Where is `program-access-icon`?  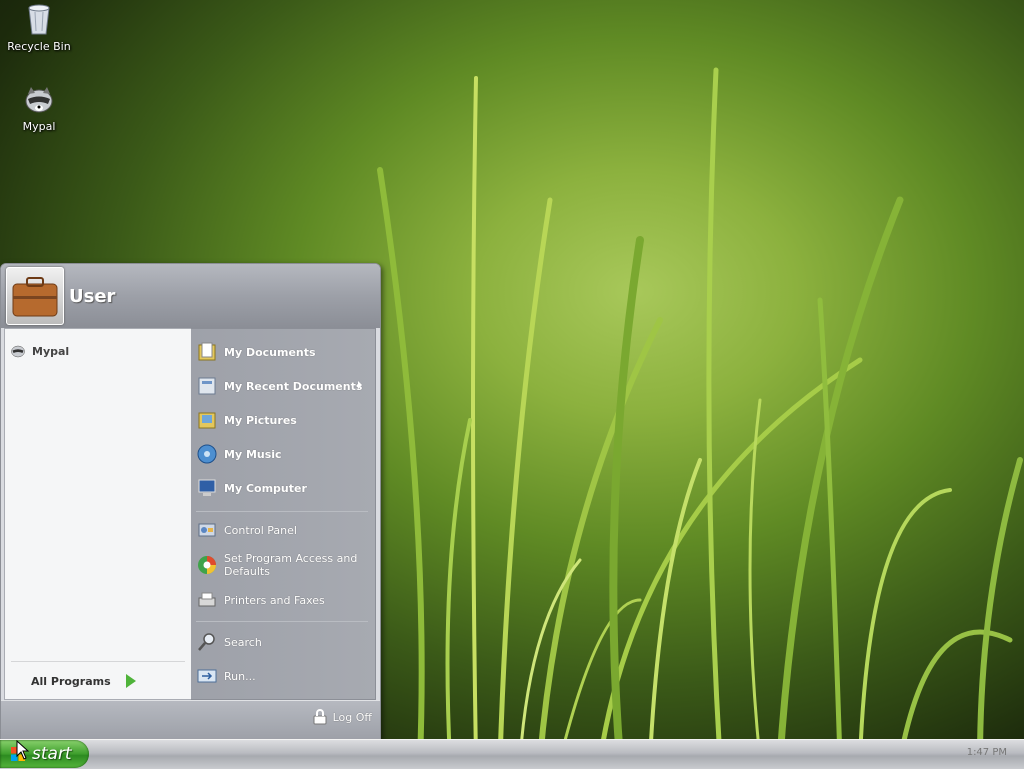
program-access-icon is located at coordinates (207, 565).